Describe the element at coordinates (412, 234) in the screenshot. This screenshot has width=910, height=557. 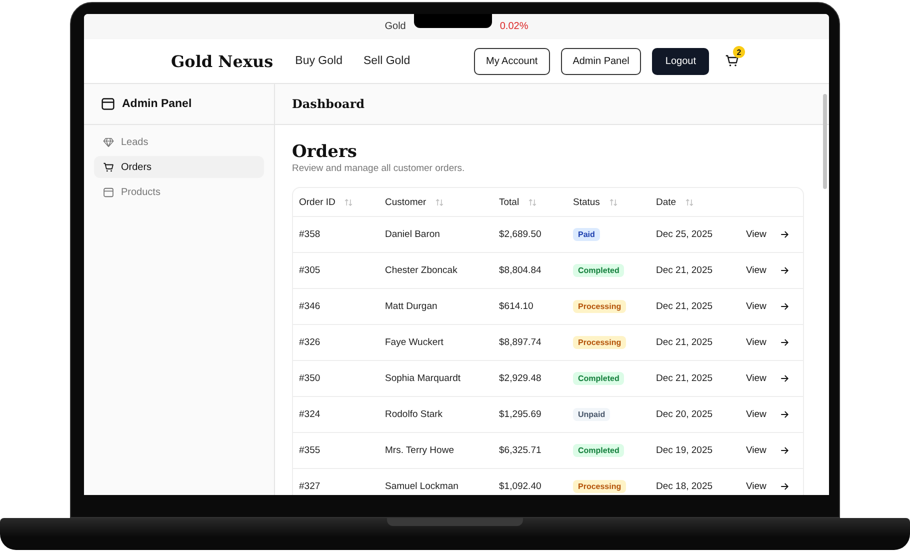
I see `customer-name: Daniel Baron` at that location.